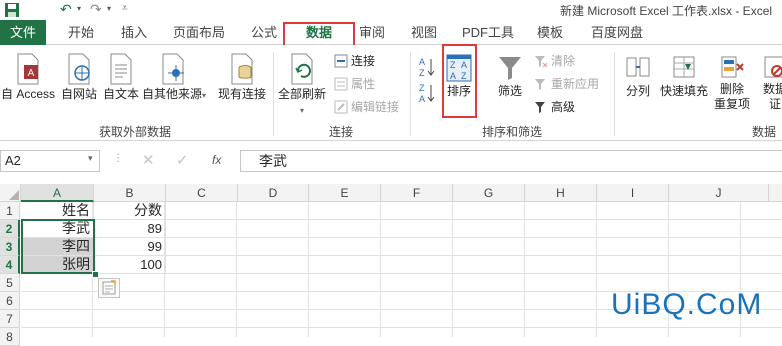 The height and width of the screenshot is (346, 782). I want to click on sort-descending-icon: ZA, so click(427, 93).